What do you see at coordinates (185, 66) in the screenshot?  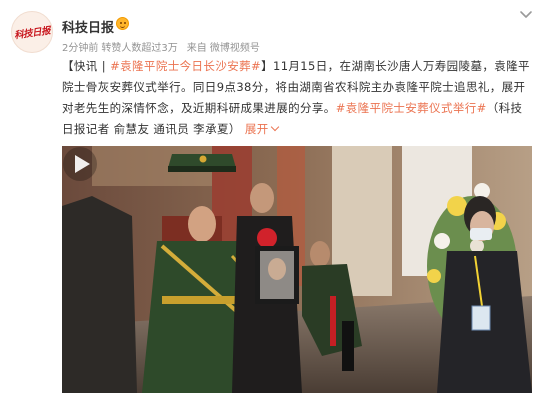 I see `topic-link: #袁隆平院士今日长沙安葬#` at bounding box center [185, 66].